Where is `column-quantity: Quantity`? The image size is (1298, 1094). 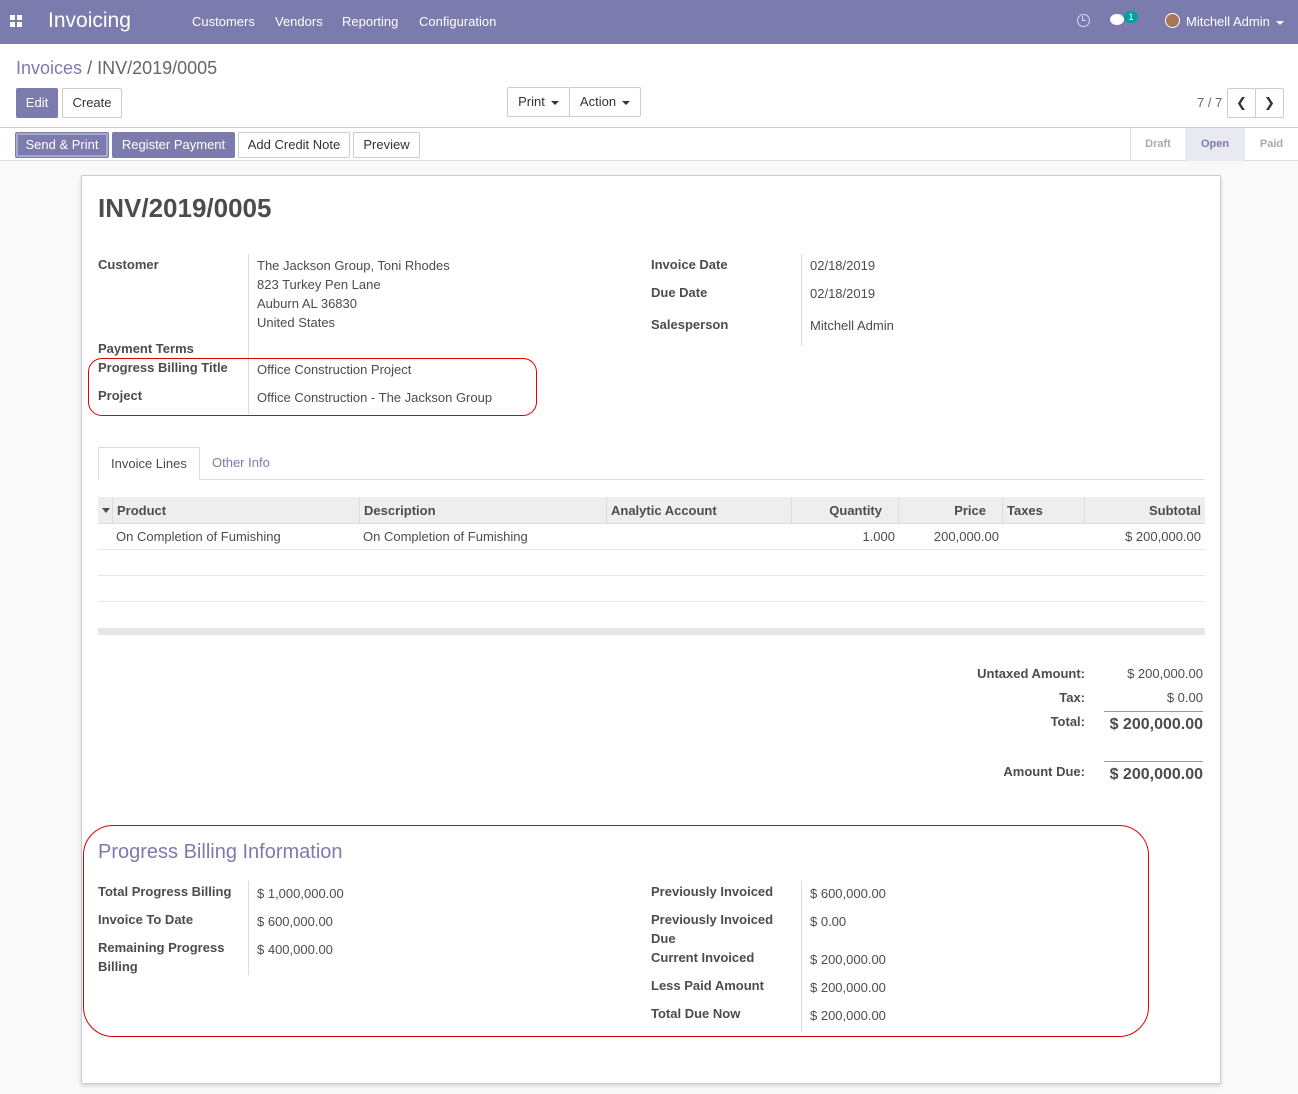 column-quantity: Quantity is located at coordinates (844, 510).